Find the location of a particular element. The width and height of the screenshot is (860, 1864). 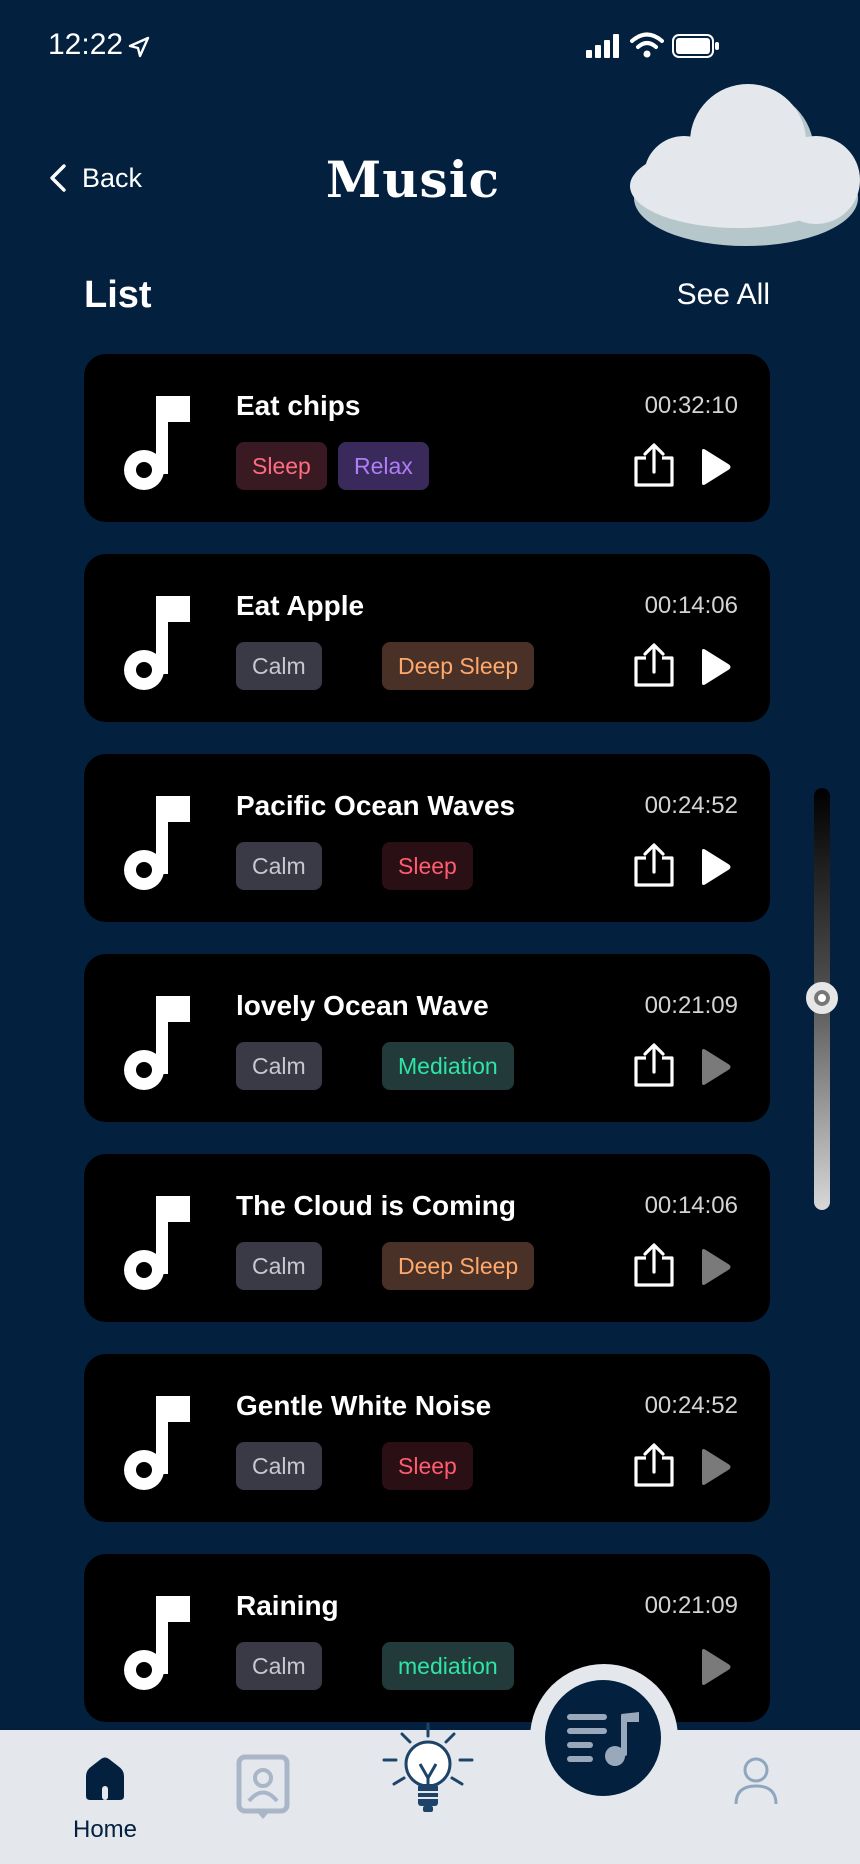

tag-badge: Mediation is located at coordinates (448, 1066).